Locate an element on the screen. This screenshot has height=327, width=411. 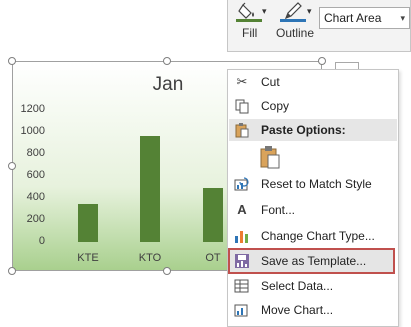
y-tick-label: 400 is located at coordinates (35, 197).